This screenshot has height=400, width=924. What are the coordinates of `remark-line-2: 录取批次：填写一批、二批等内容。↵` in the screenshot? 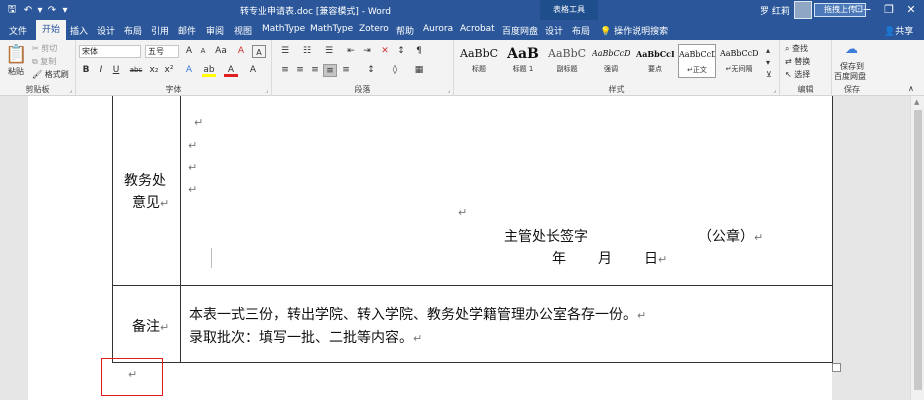 It's located at (305, 337).